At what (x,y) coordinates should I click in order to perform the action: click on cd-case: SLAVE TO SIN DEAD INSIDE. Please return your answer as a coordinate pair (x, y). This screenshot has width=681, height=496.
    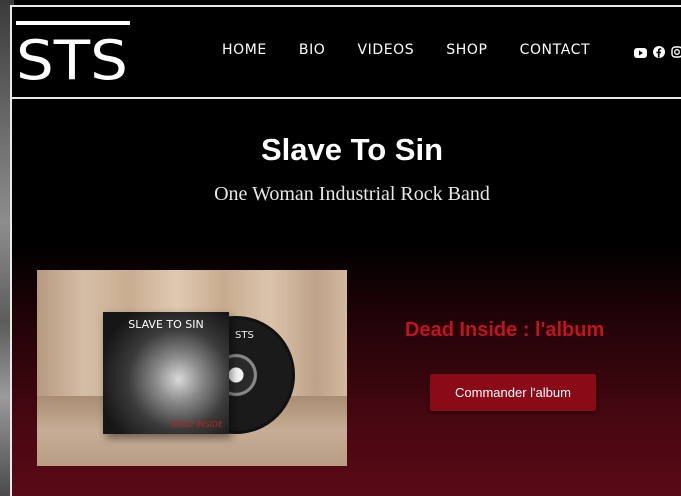
    Looking at the image, I should click on (166, 373).